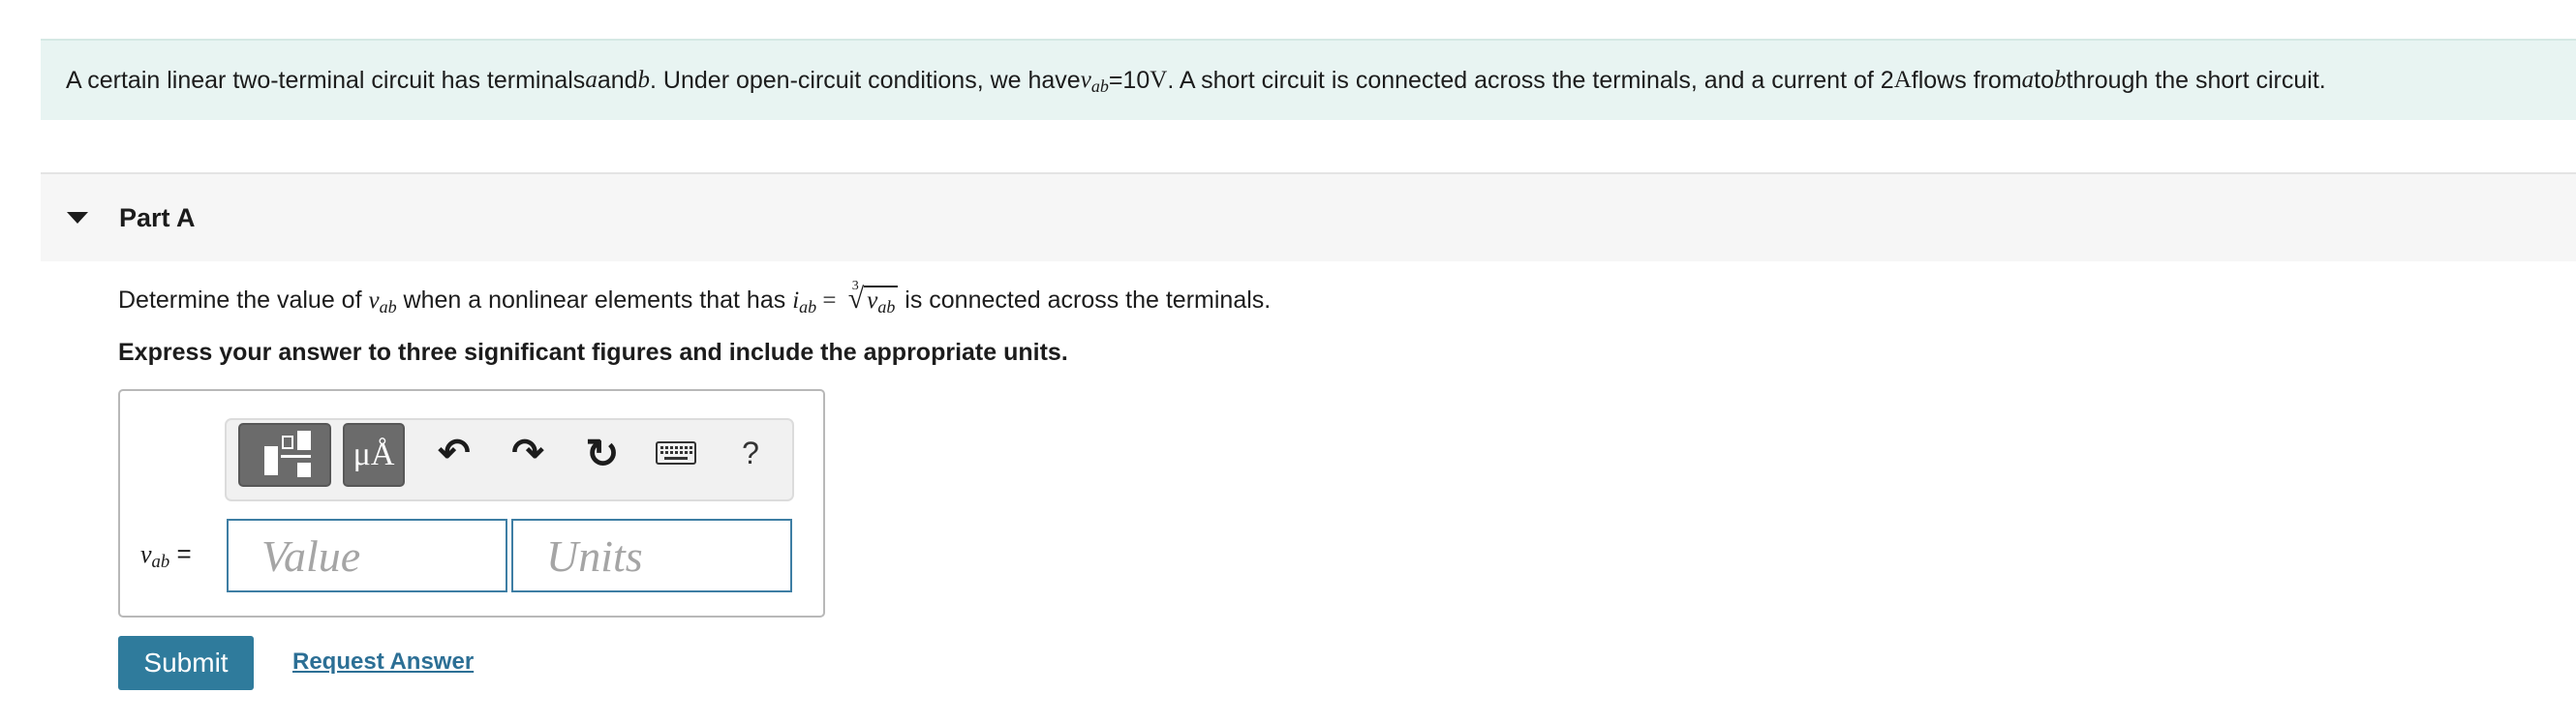 This screenshot has height=724, width=2576. What do you see at coordinates (594, 555) in the screenshot?
I see `units-placeholder: Units` at bounding box center [594, 555].